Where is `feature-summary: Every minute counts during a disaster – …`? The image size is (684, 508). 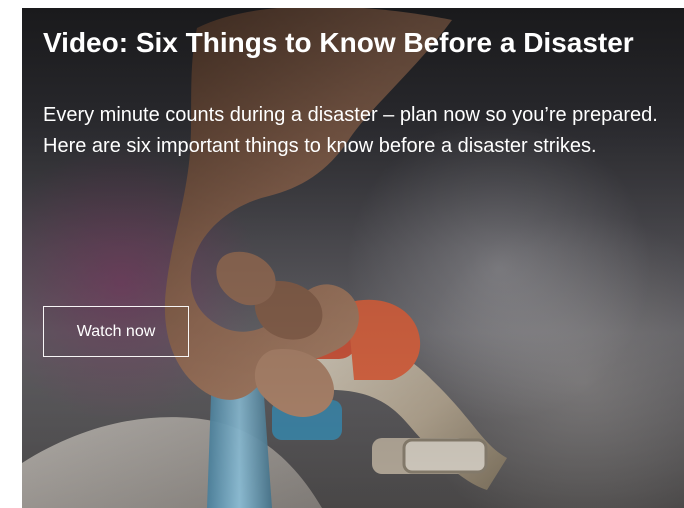 feature-summary: Every minute counts during a disaster – … is located at coordinates (350, 130).